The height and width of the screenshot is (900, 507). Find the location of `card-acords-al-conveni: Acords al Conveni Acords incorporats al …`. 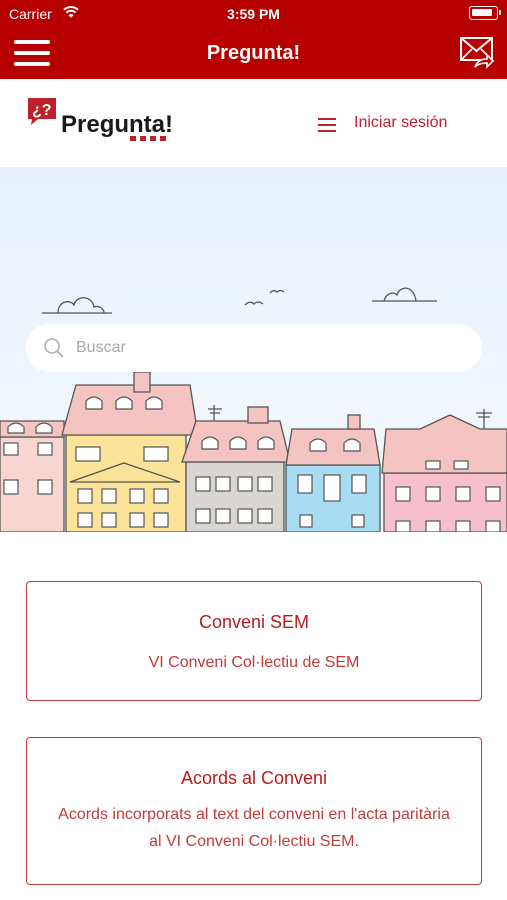

card-acords-al-conveni: Acords al Conveni Acords incorporats al … is located at coordinates (254, 811).